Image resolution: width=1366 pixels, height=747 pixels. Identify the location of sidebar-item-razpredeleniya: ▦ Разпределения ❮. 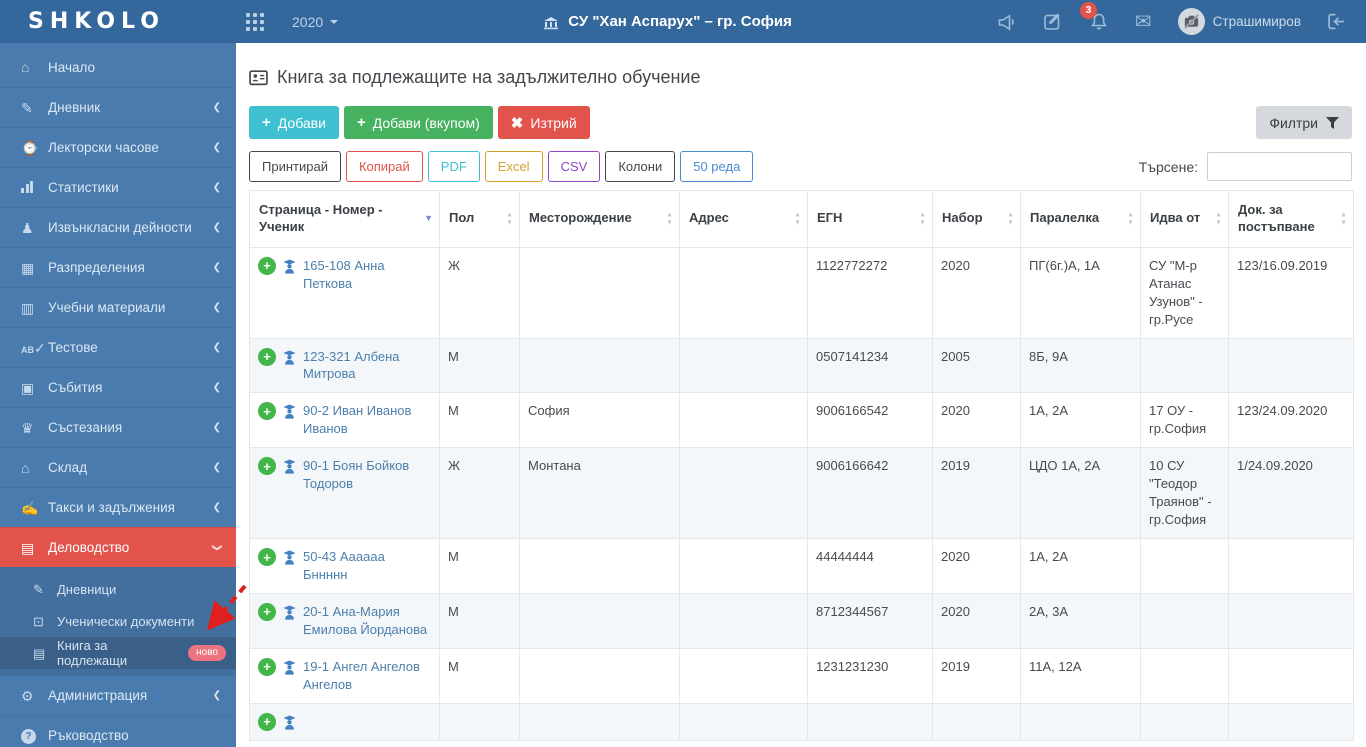
(118, 267).